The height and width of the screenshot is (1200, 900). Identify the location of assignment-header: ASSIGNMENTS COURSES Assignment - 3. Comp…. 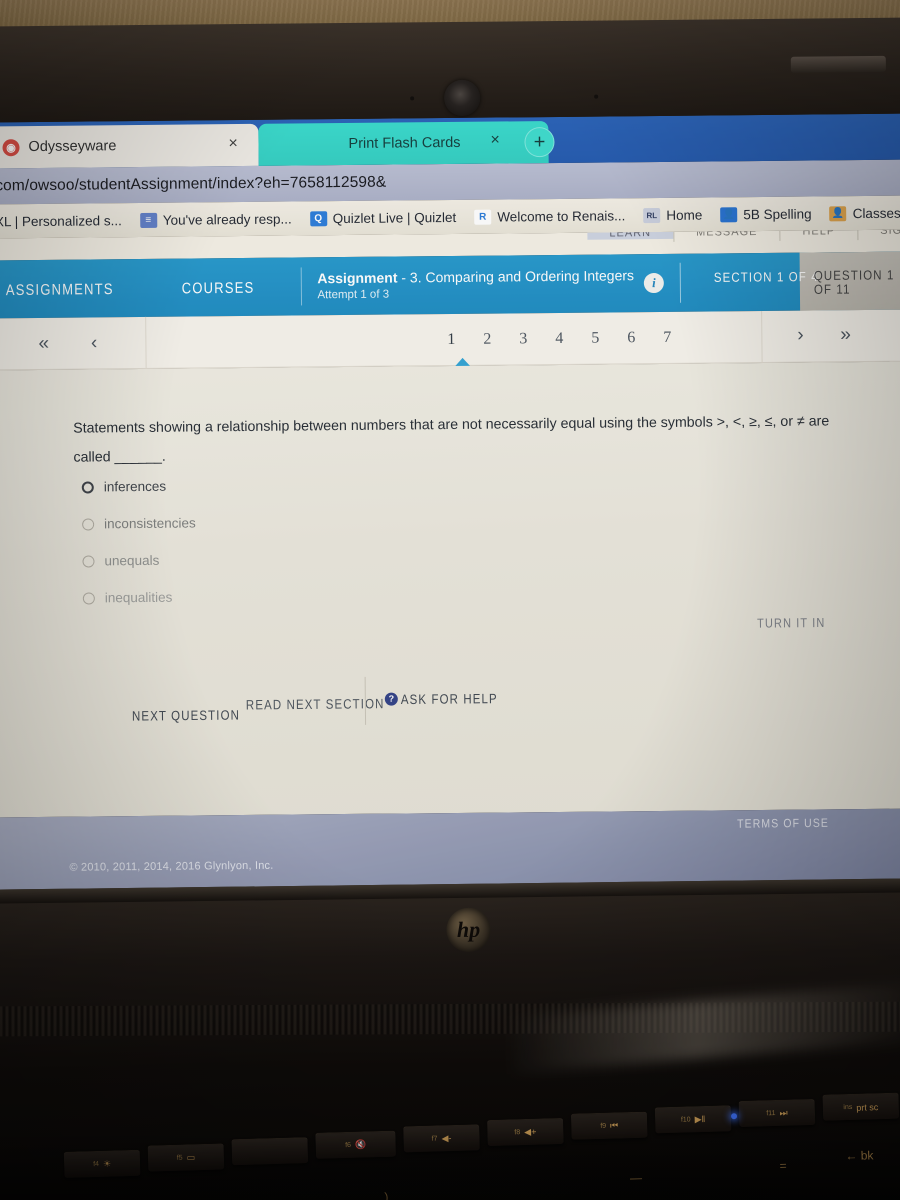
(450, 285).